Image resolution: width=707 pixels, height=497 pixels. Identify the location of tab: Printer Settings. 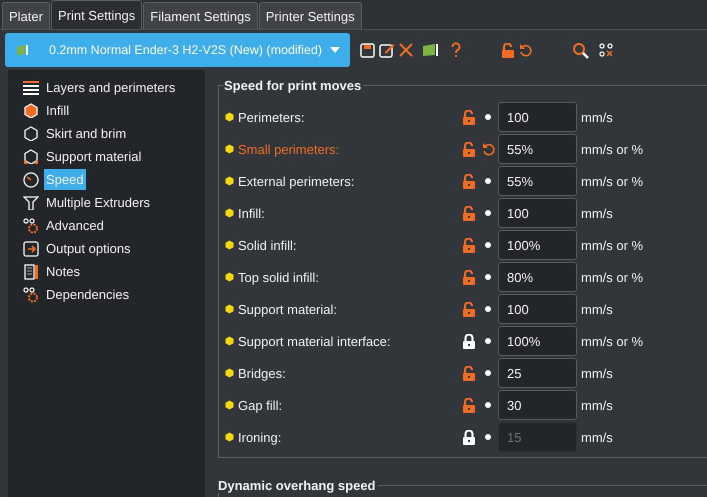
(310, 15).